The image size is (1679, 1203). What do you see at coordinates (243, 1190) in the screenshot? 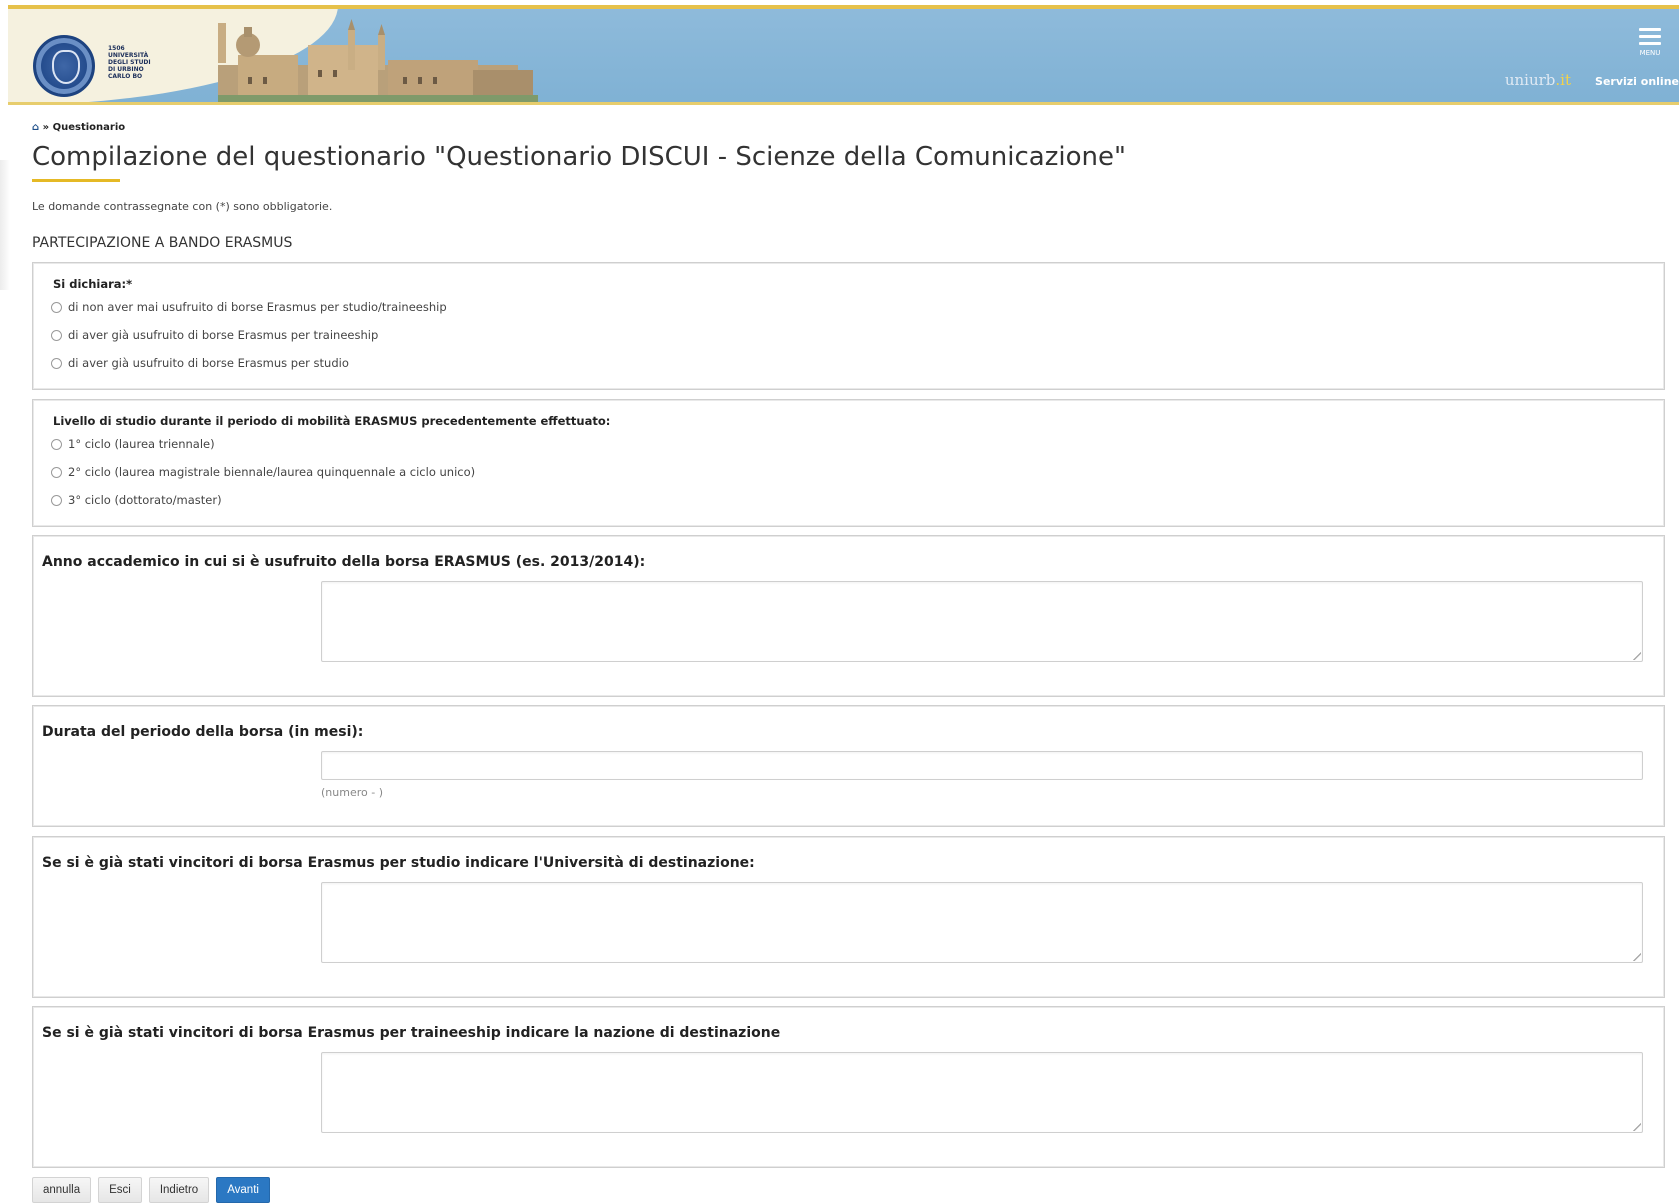
I see `avanti-button: Avanti` at bounding box center [243, 1190].